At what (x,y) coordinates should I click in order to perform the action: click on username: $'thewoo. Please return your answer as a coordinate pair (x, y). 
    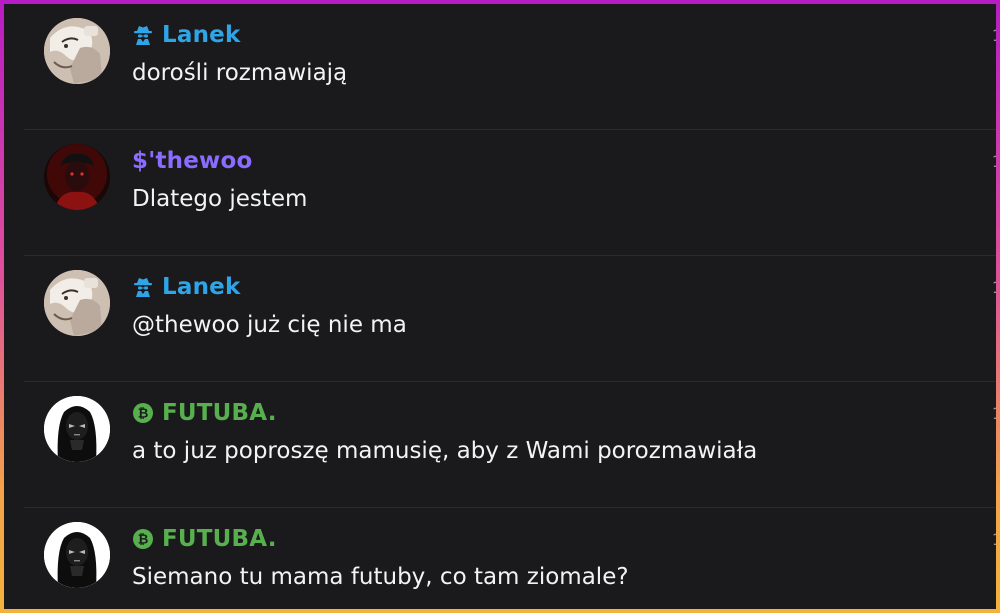
    Looking at the image, I should click on (192, 161).